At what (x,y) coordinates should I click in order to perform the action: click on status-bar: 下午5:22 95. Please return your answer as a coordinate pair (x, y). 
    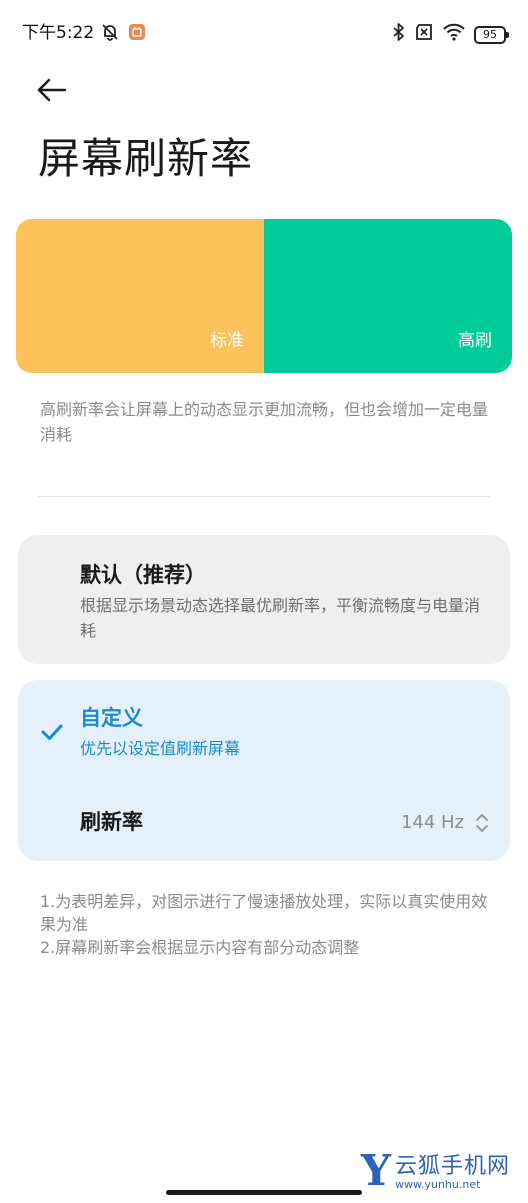
    Looking at the image, I should click on (264, 33).